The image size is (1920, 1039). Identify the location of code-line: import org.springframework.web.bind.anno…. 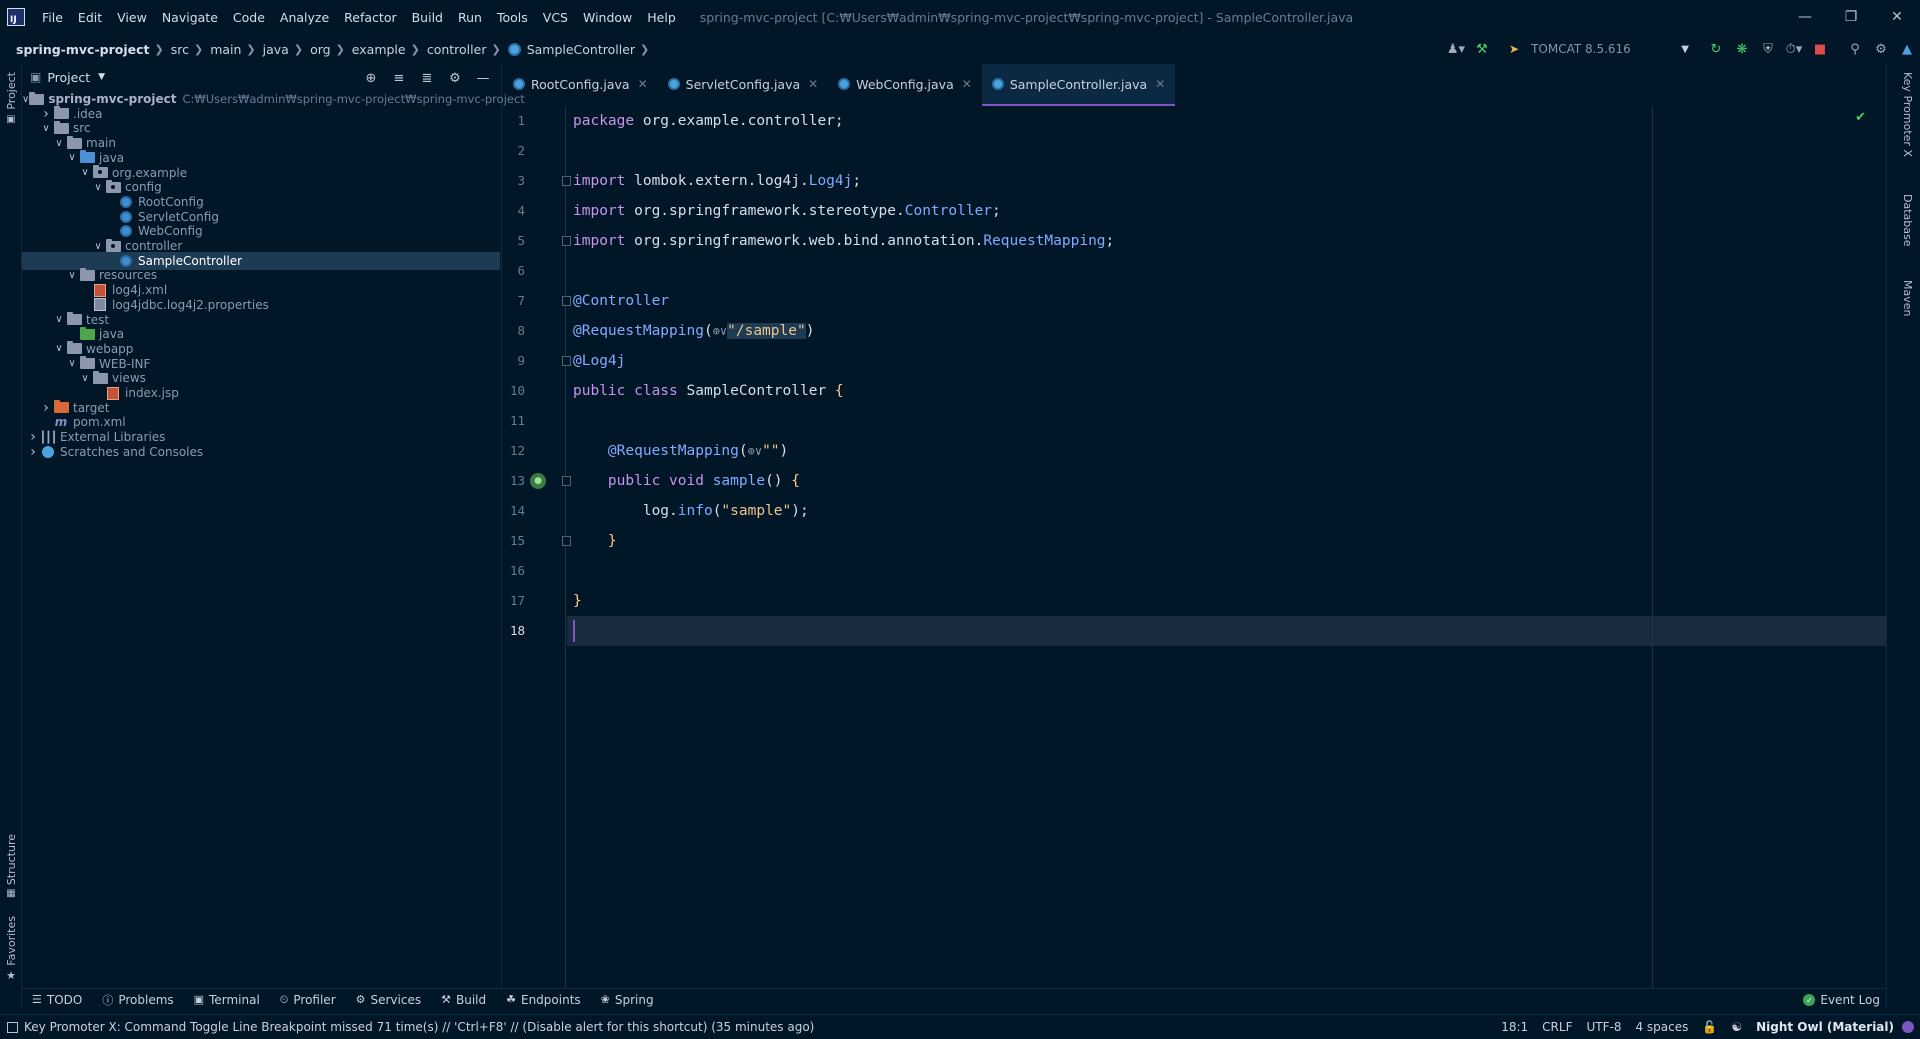
(843, 241).